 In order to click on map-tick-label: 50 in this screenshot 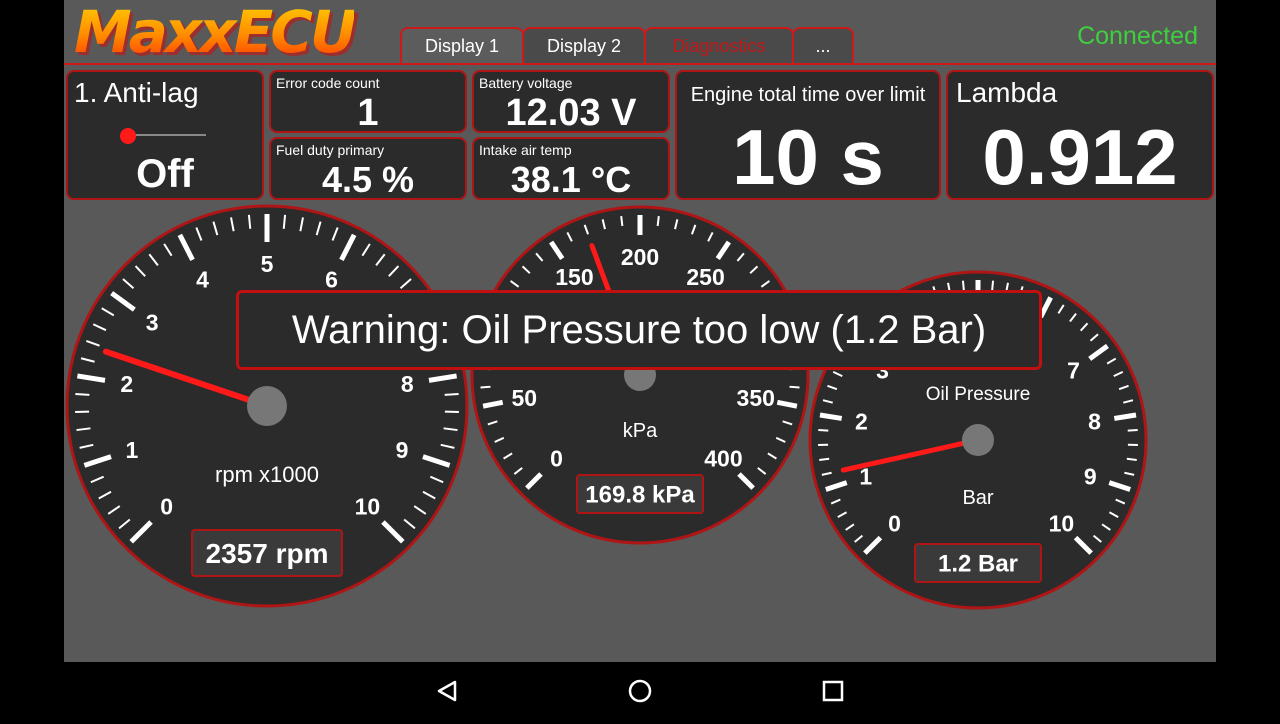, I will do `click(524, 398)`.